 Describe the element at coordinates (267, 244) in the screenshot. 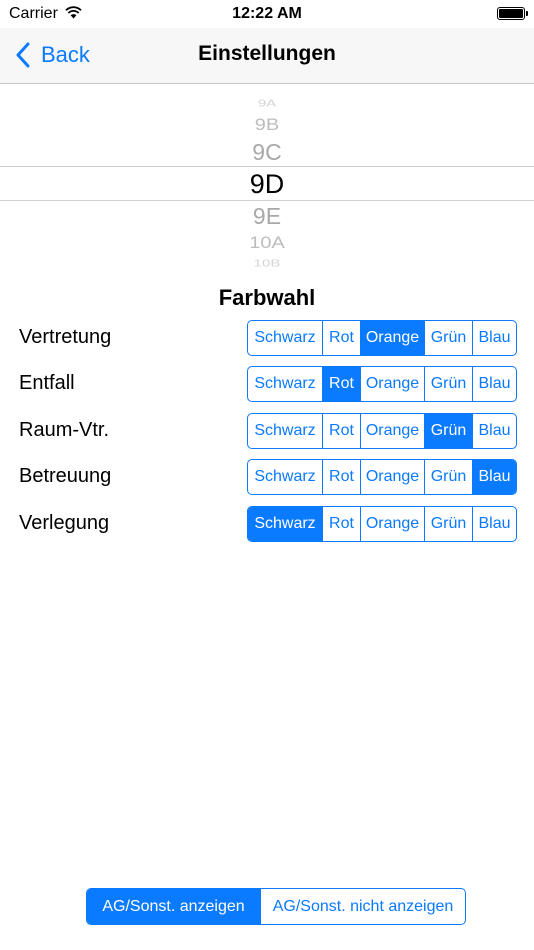

I see `picker-option: 10A` at that location.